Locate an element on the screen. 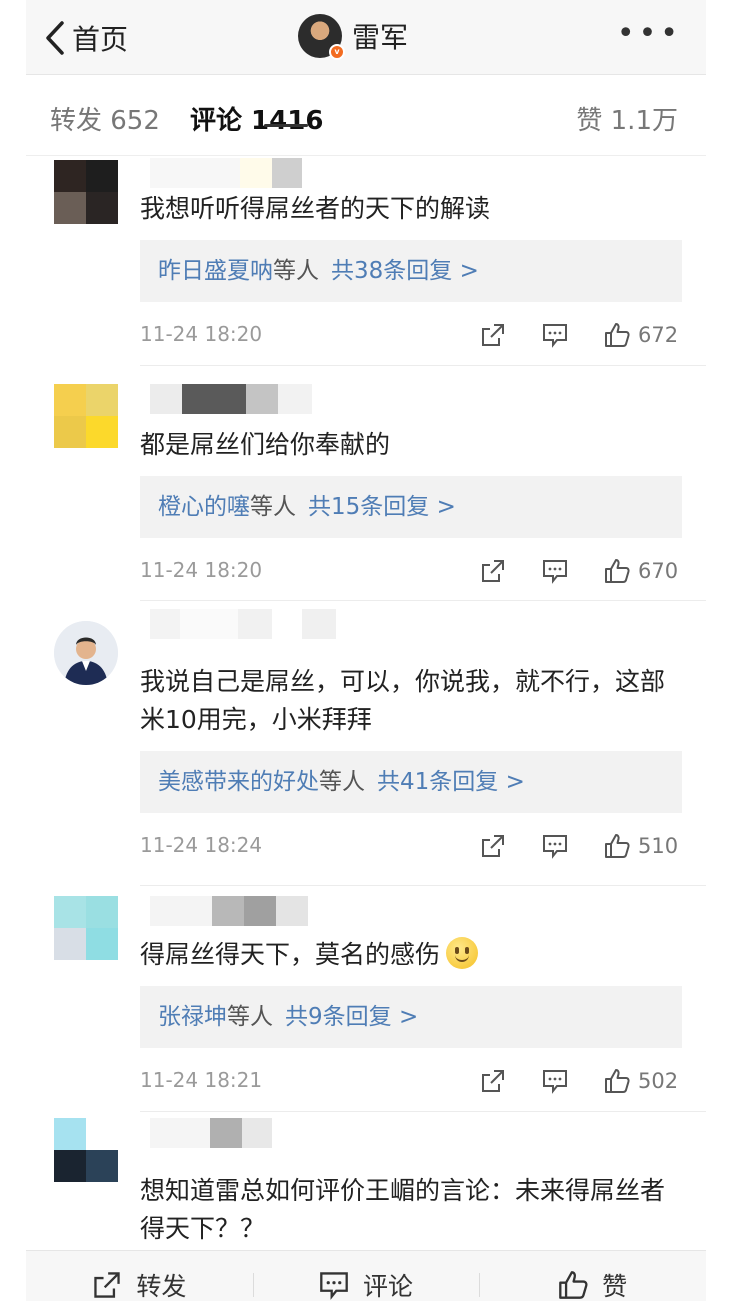  repost-button: 转发 is located at coordinates (139, 1276).